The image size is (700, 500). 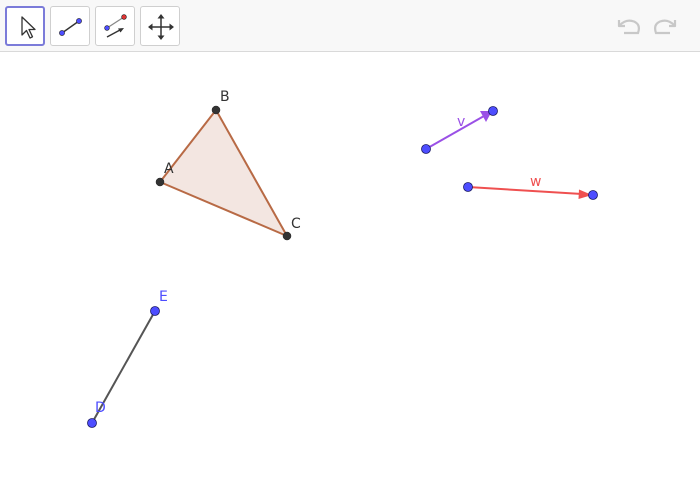 I want to click on redo-button, so click(x=666, y=26).